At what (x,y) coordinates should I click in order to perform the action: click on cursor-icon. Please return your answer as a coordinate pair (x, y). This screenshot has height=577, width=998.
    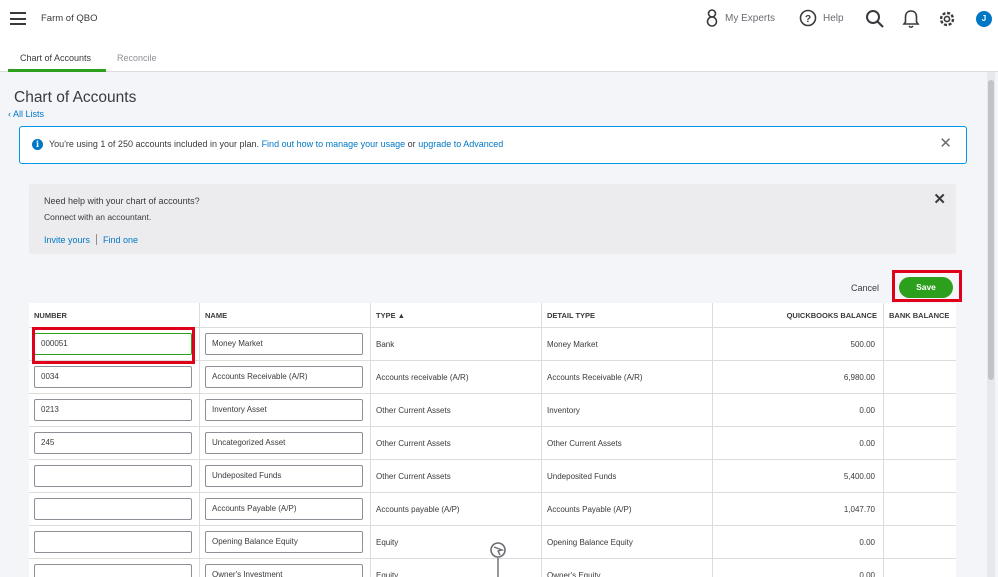
    Looking at the image, I should click on (498, 559).